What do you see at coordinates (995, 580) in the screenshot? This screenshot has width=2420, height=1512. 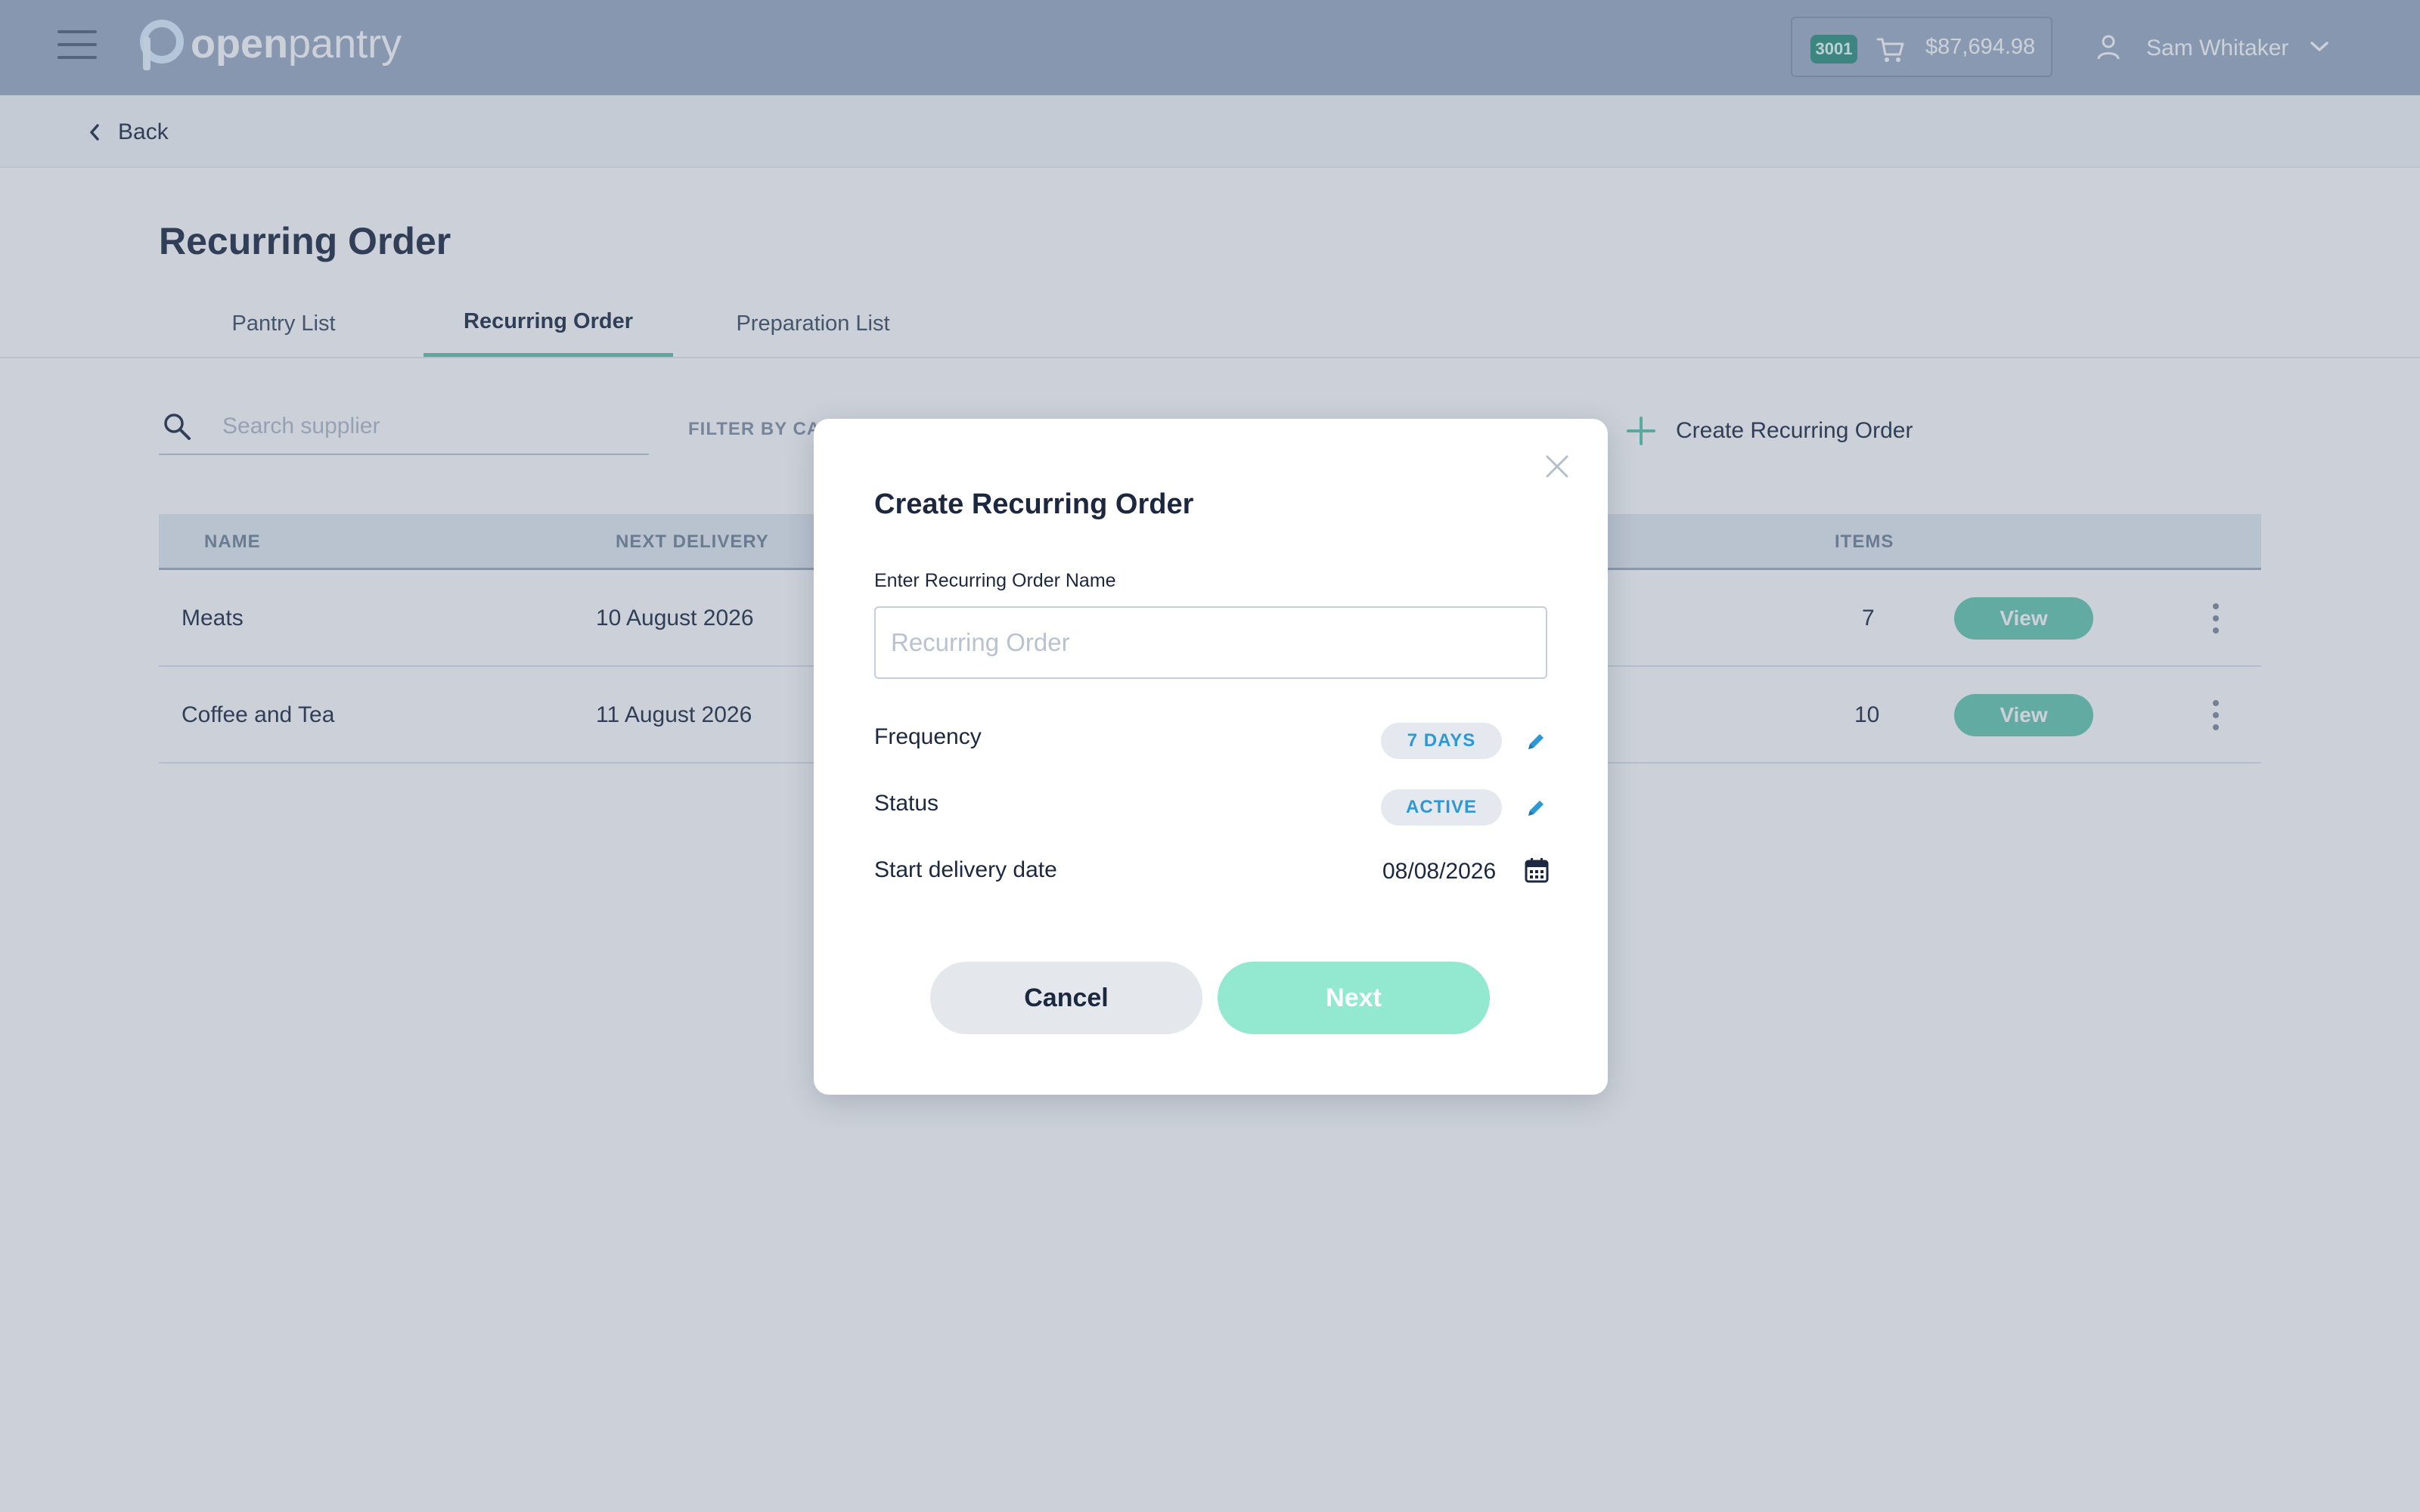 I see `order-name-label: Enter Recurring Order Name` at bounding box center [995, 580].